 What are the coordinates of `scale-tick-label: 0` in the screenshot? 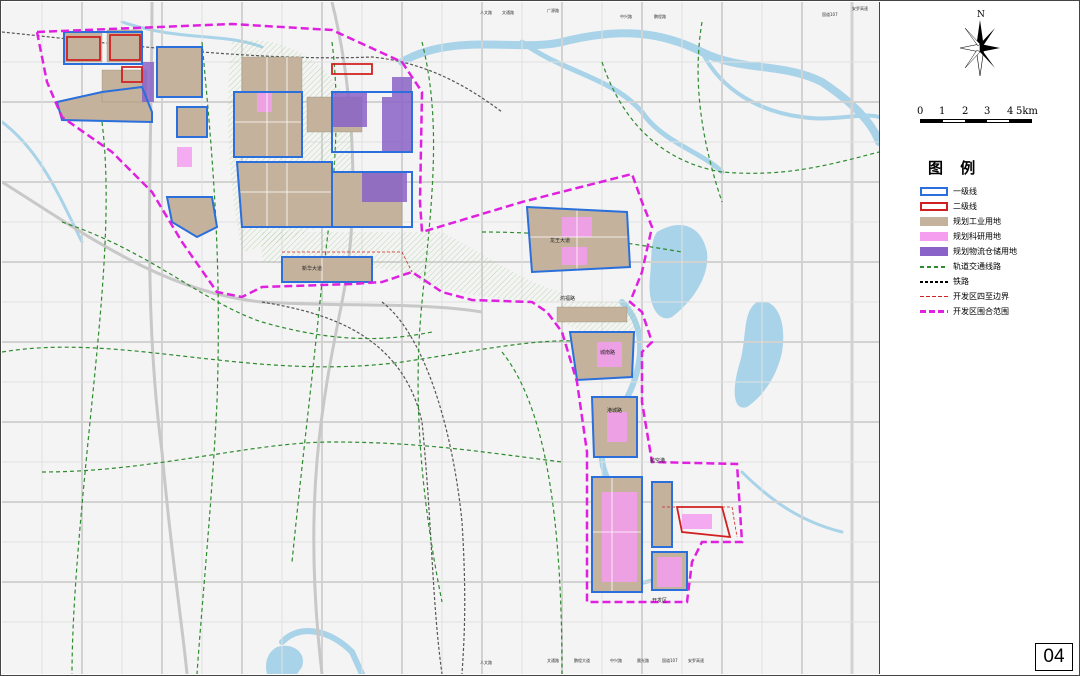 It's located at (920, 111).